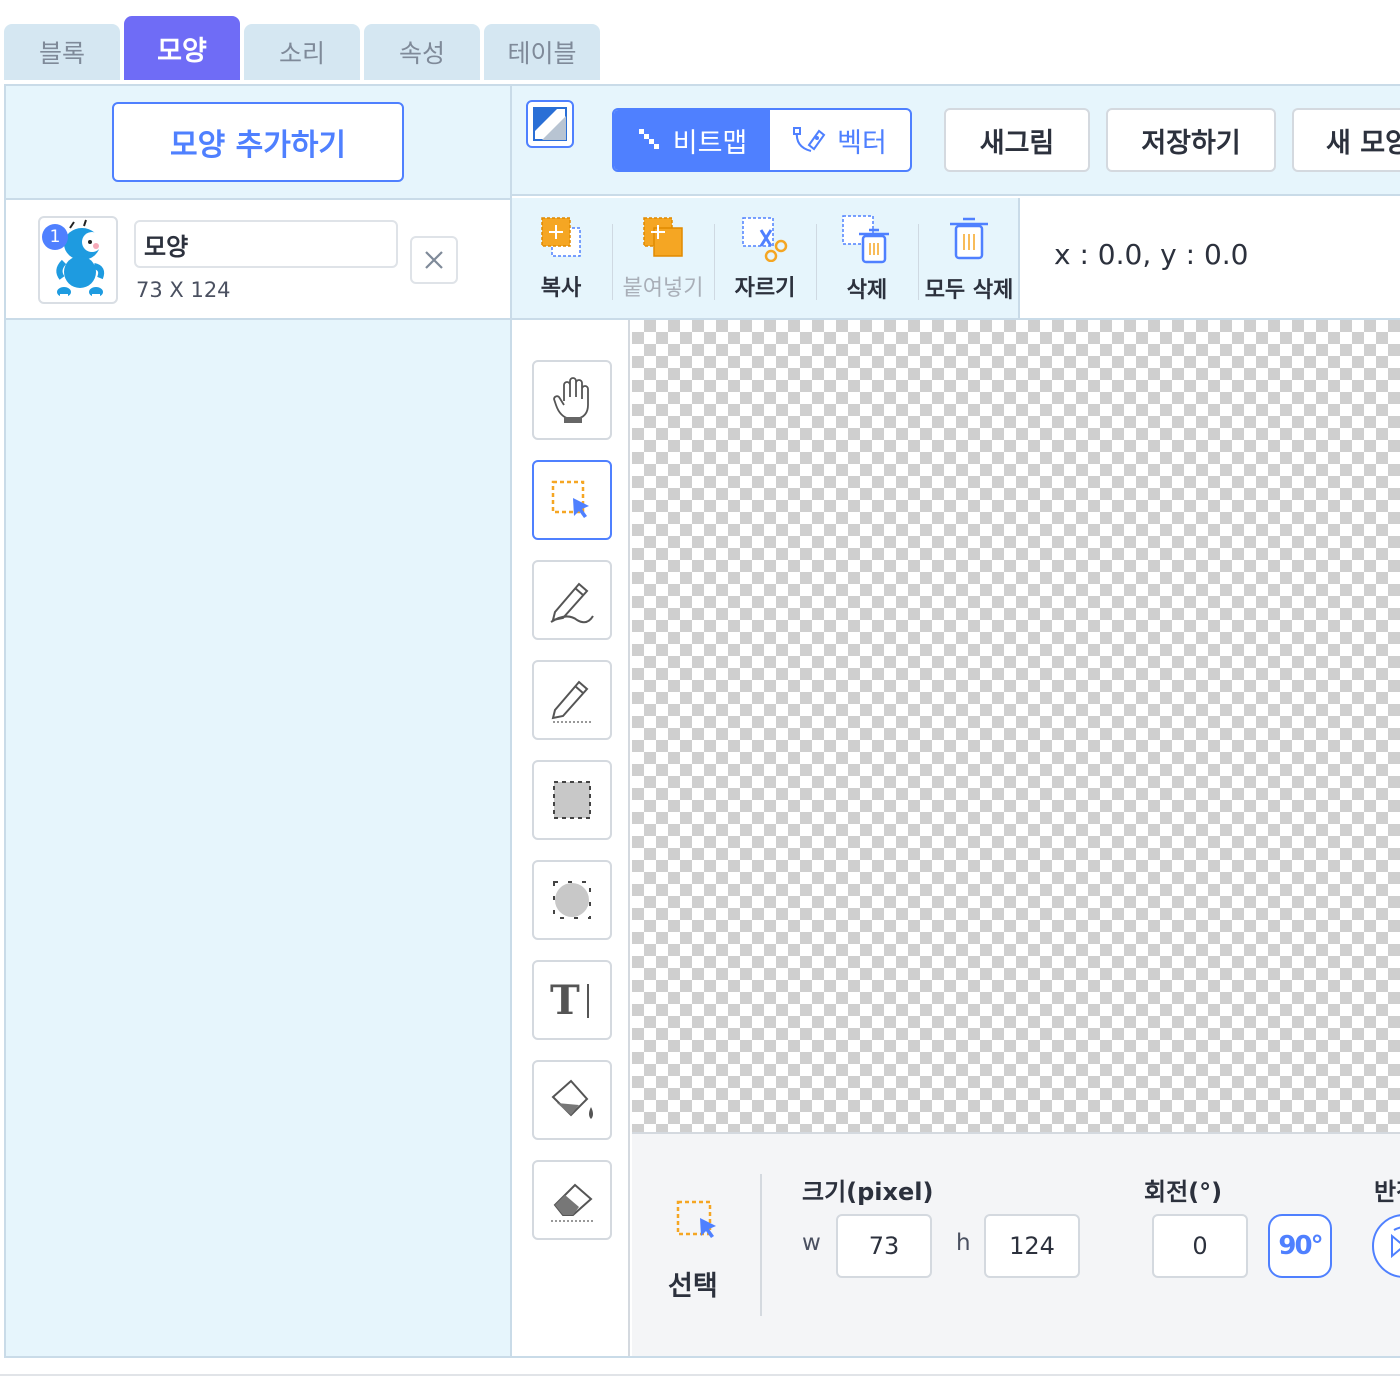  I want to click on pen-icon, so click(572, 603).